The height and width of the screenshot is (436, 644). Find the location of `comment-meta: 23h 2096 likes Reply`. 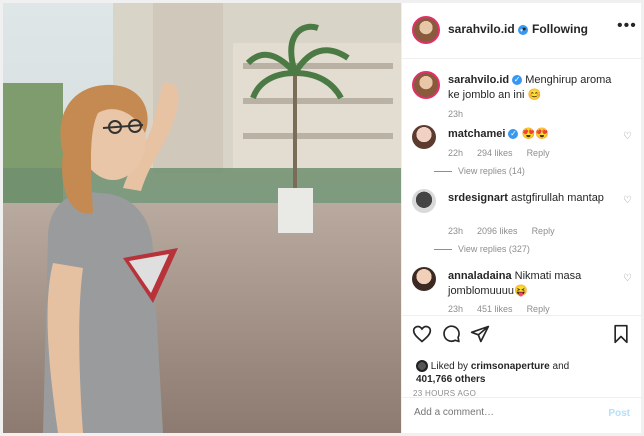

comment-meta: 23h 2096 likes Reply is located at coordinates (508, 231).